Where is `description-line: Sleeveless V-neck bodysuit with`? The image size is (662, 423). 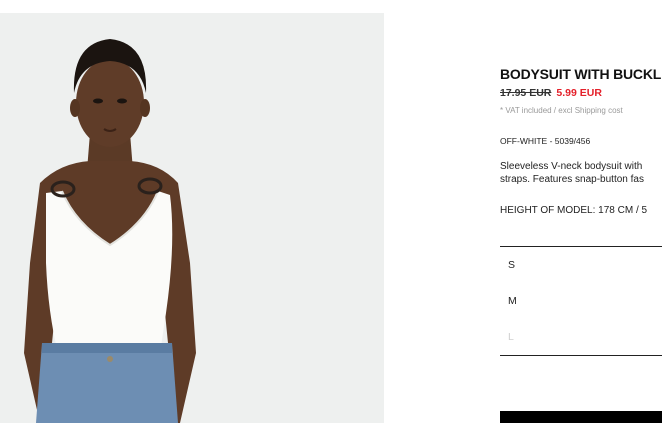 description-line: Sleeveless V-neck bodysuit with is located at coordinates (571, 166).